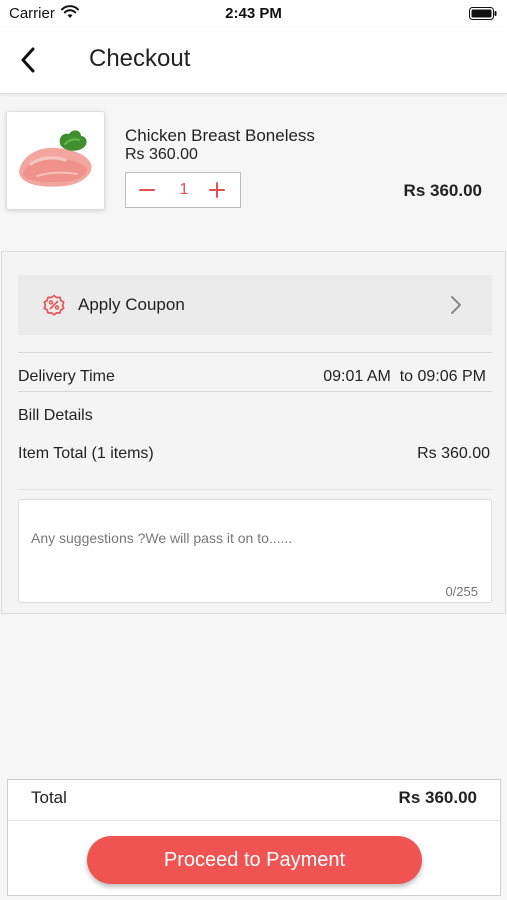 This screenshot has height=900, width=507. I want to click on chevron-left-icon, so click(28, 60).